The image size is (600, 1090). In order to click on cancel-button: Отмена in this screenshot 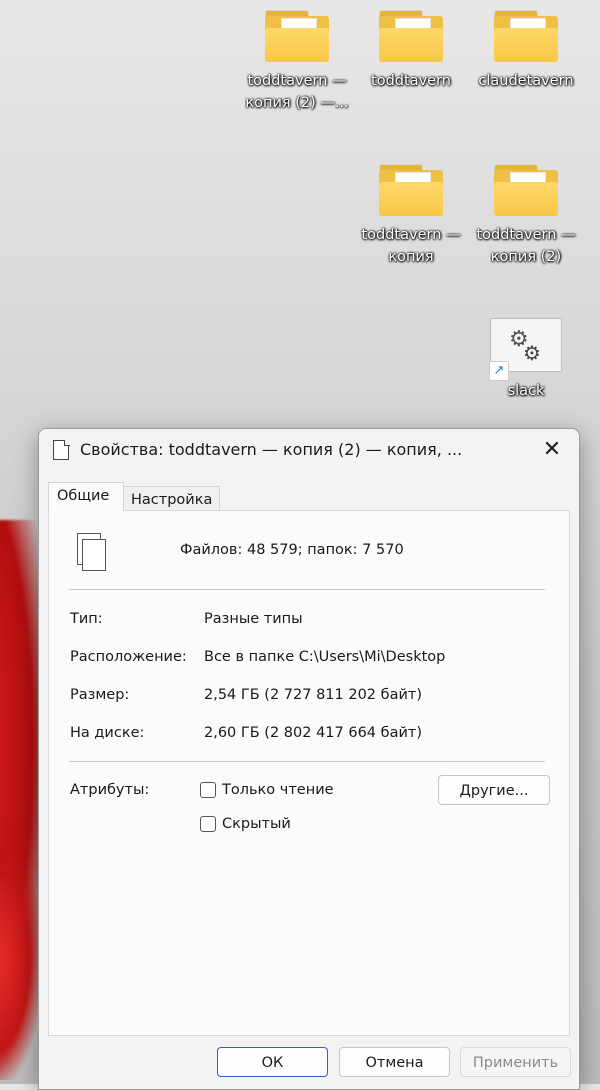, I will do `click(394, 1062)`.